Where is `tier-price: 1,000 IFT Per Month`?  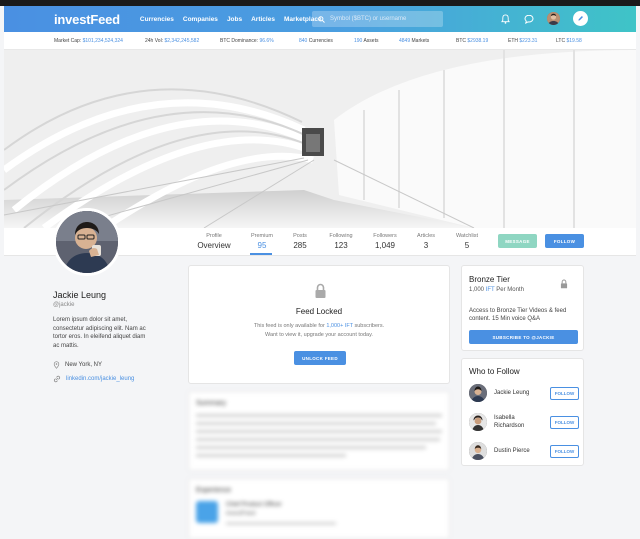 tier-price: 1,000 IFT Per Month is located at coordinates (496, 290).